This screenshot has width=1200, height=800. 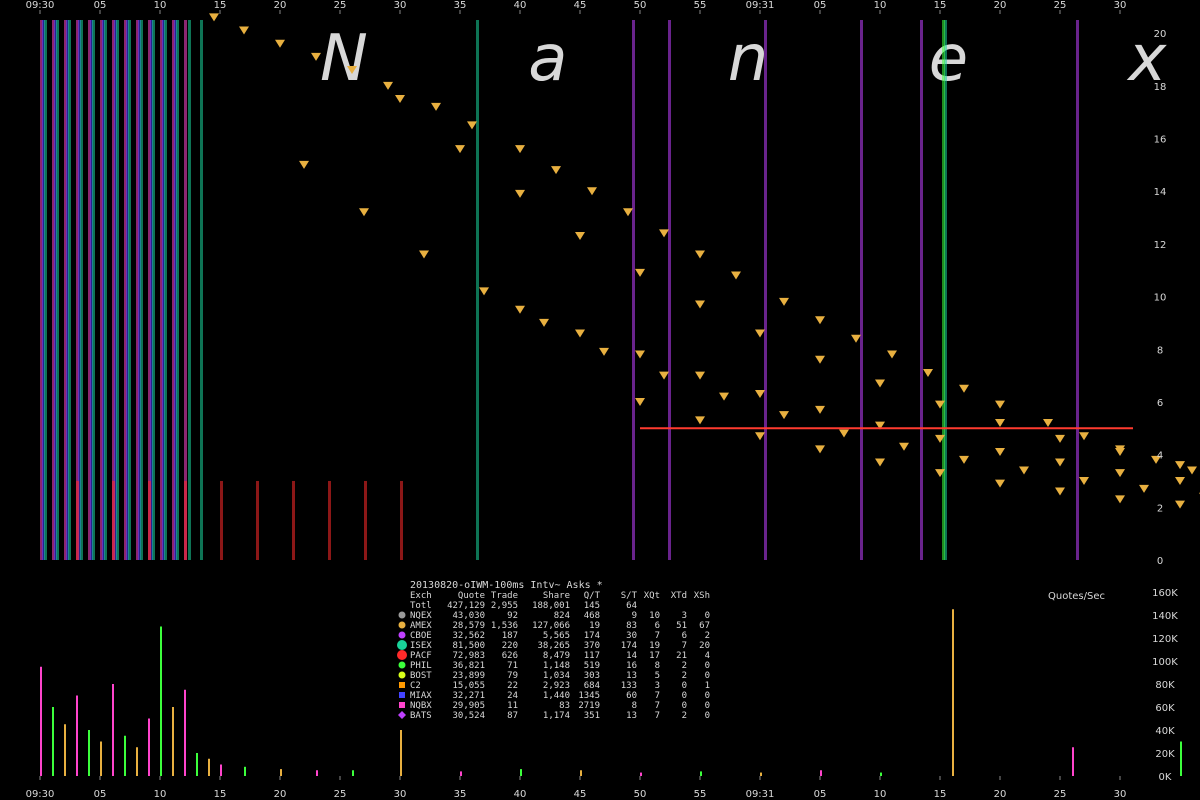 What do you see at coordinates (504, 626) in the screenshot?
I see `stats-cell: 1,536` at bounding box center [504, 626].